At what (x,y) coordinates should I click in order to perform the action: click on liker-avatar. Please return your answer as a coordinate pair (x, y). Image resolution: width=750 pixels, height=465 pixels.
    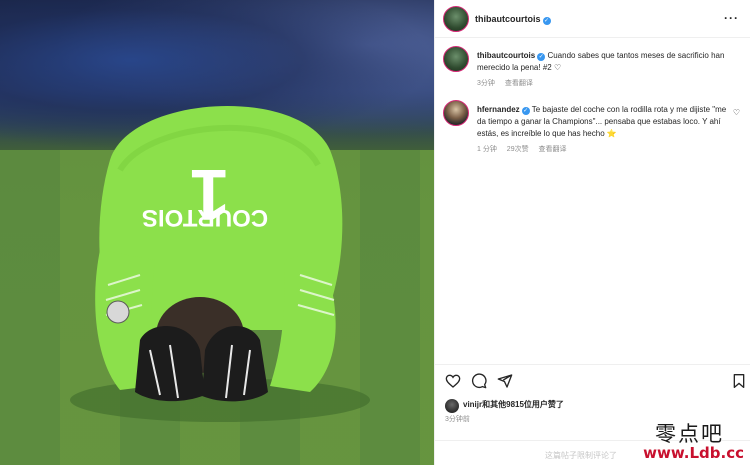
    Looking at the image, I should click on (452, 406).